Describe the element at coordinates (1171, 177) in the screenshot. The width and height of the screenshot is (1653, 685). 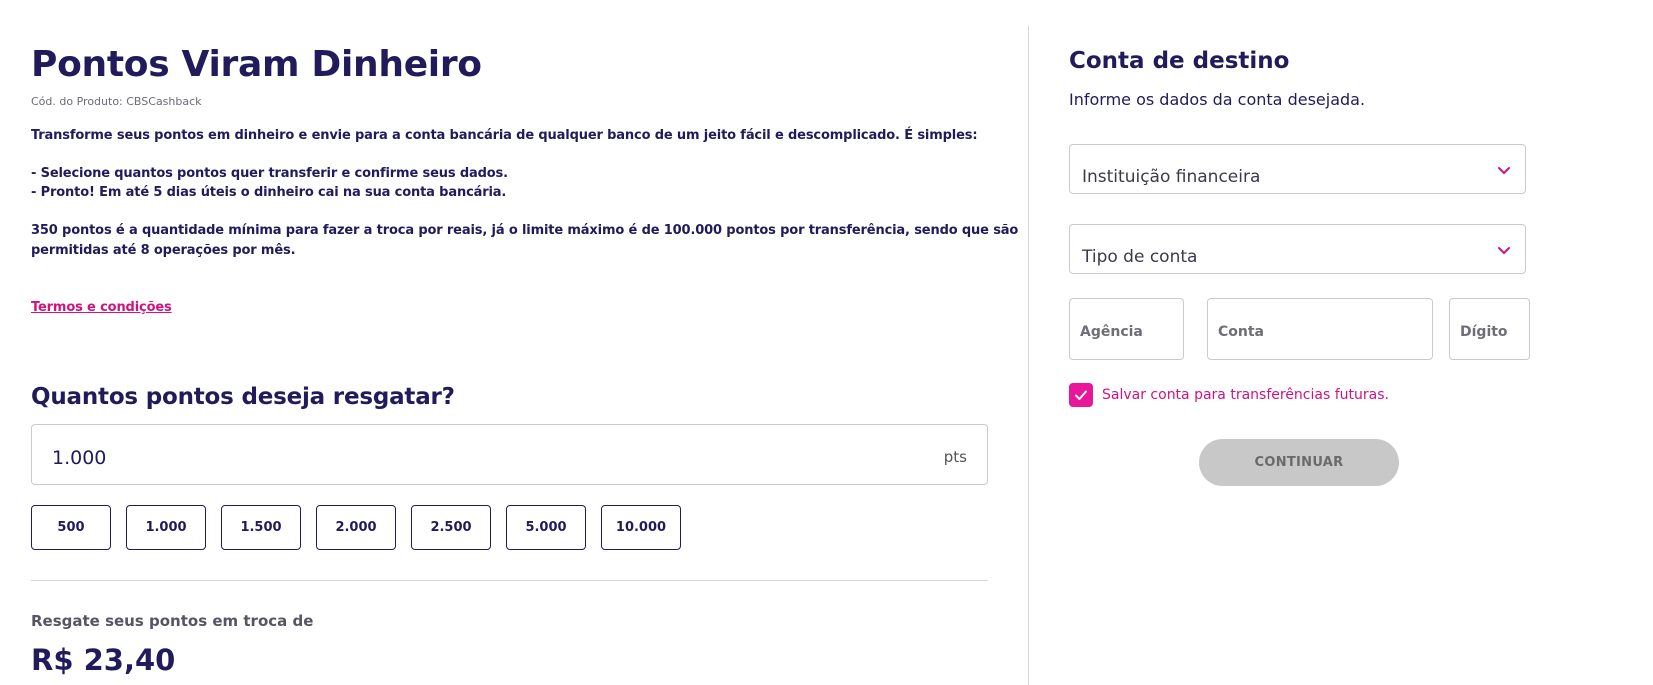
I see `institution-select-label: Instituição financeira` at that location.